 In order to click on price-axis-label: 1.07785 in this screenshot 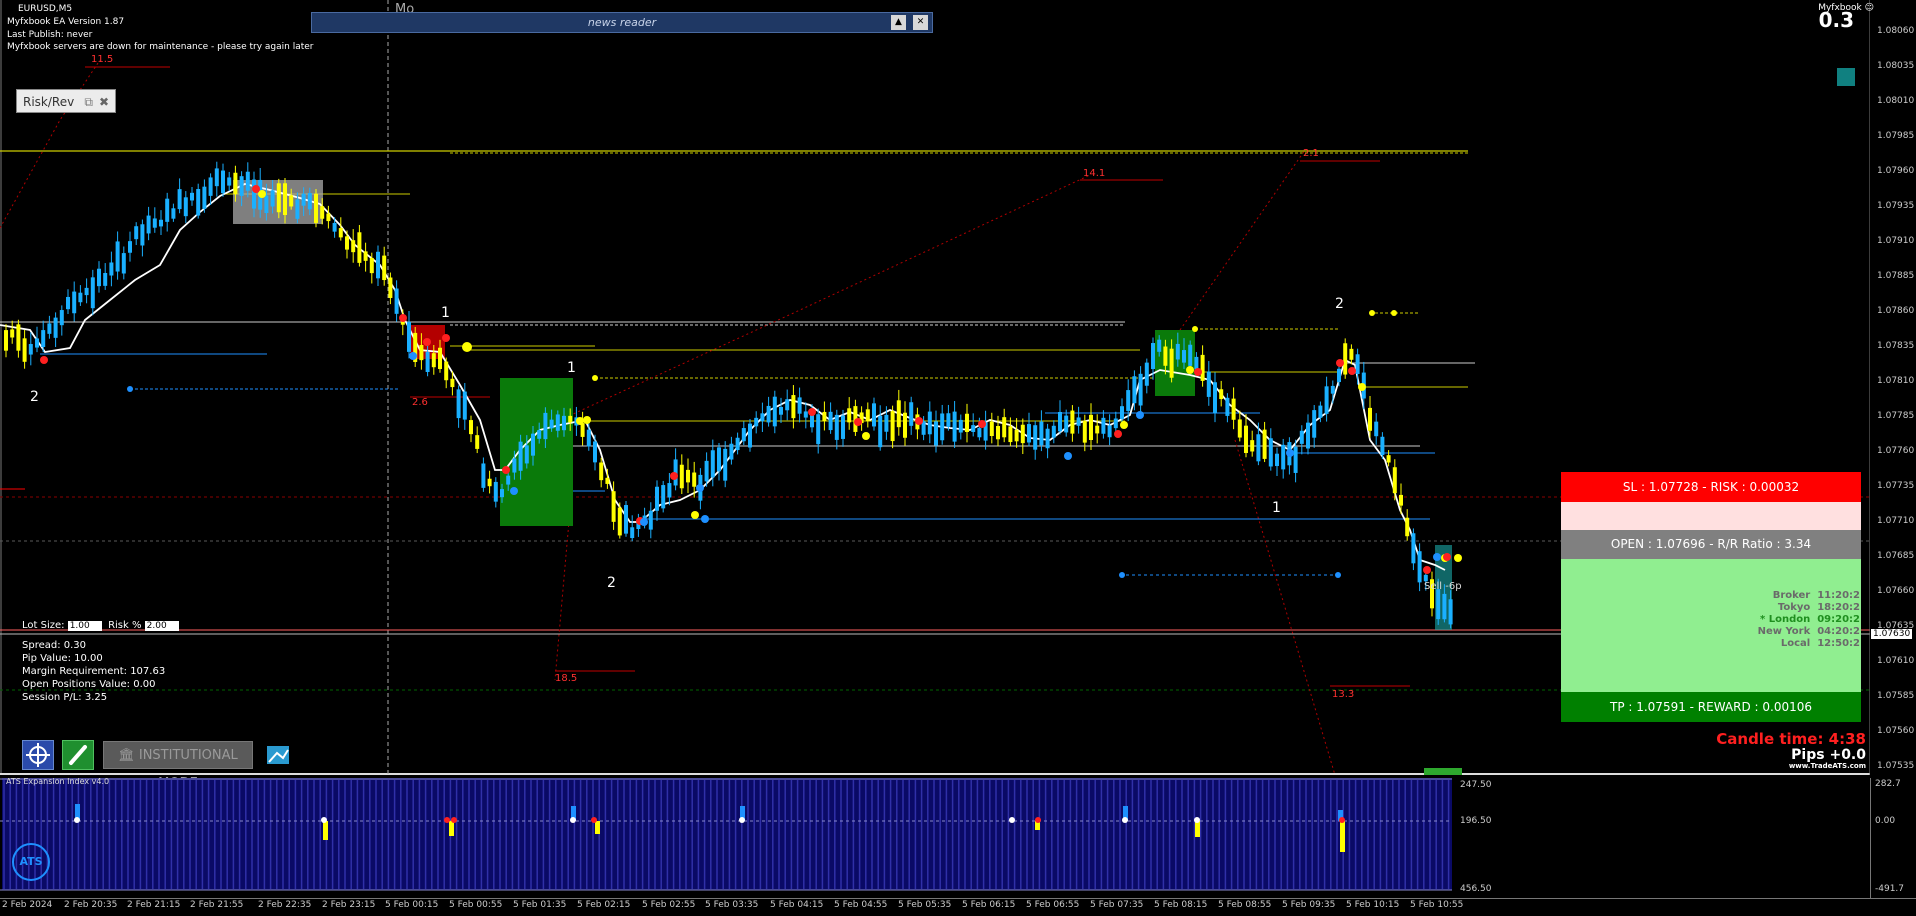, I will do `click(1896, 416)`.